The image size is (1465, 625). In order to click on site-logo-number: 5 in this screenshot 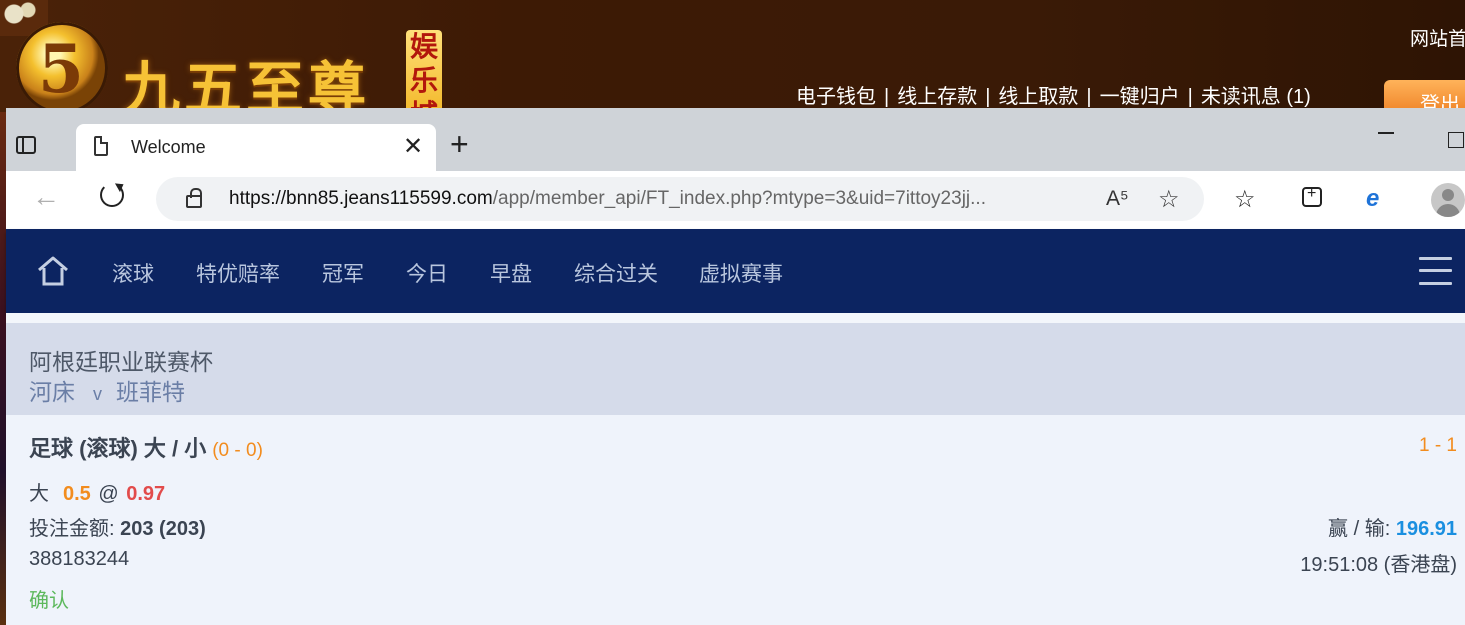, I will do `click(61, 69)`.